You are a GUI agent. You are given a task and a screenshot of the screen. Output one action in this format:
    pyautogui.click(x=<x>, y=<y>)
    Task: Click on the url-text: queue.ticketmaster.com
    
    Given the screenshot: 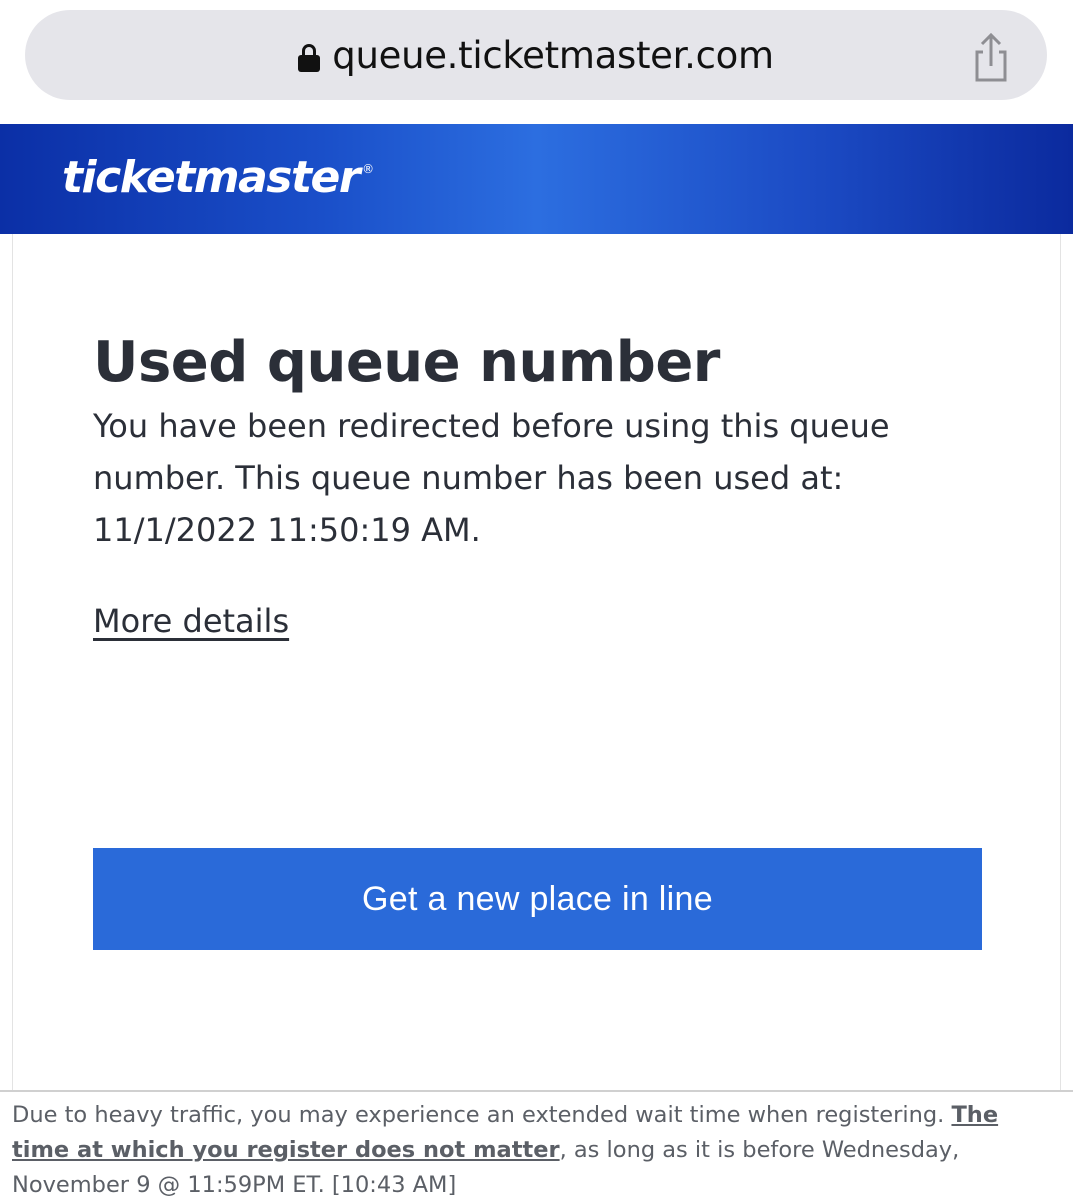 What is the action you would take?
    pyautogui.click(x=553, y=55)
    